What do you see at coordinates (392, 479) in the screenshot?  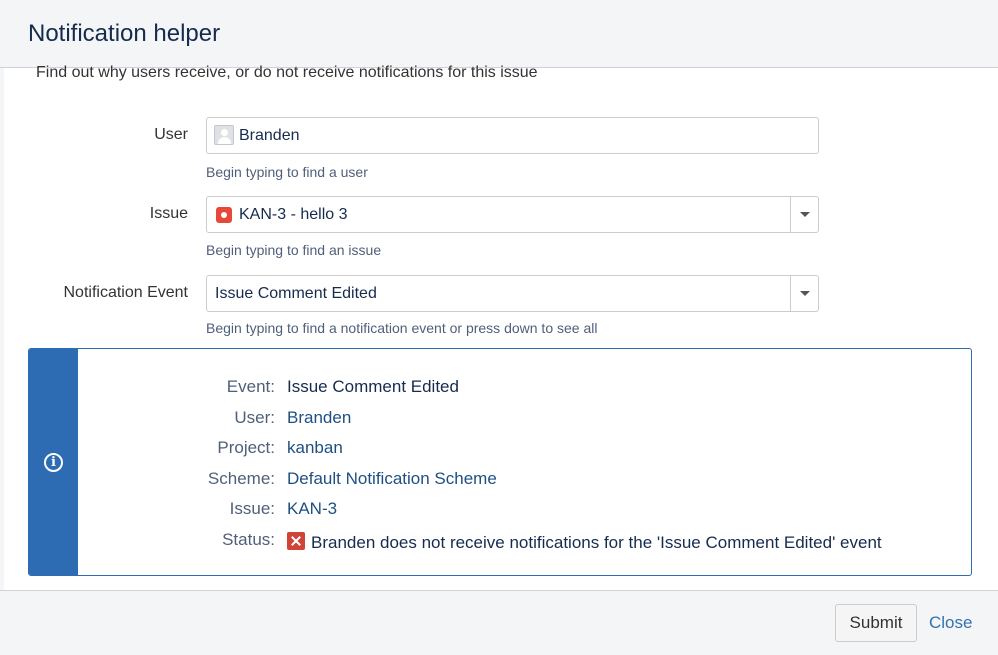 I see `result-scheme-link: Default Notification Scheme` at bounding box center [392, 479].